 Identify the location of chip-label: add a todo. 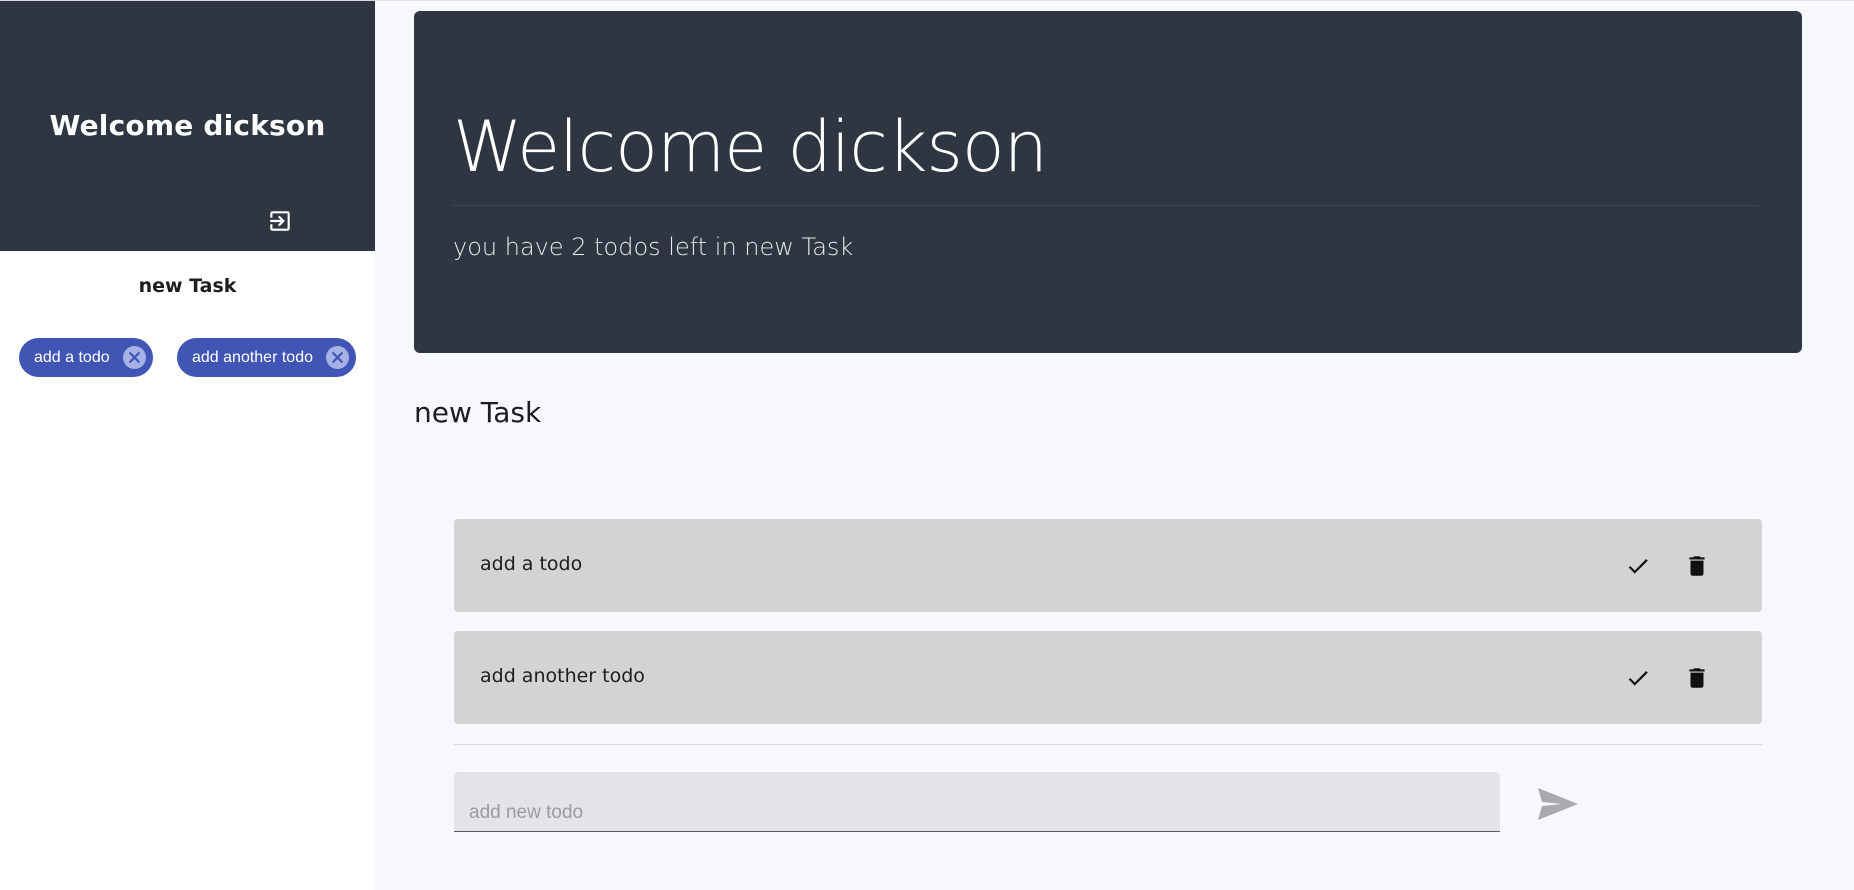
(72, 357).